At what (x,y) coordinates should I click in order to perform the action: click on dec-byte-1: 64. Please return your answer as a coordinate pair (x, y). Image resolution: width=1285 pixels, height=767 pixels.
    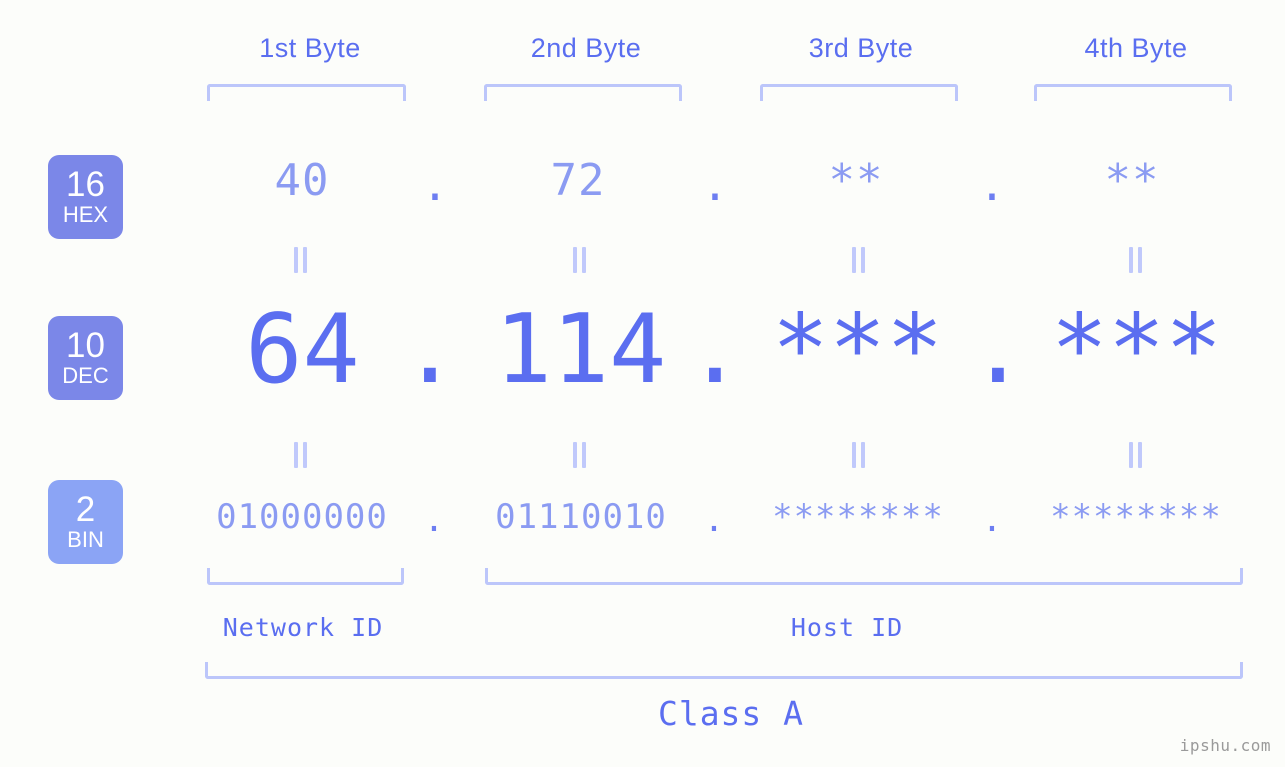
    Looking at the image, I should click on (302, 350).